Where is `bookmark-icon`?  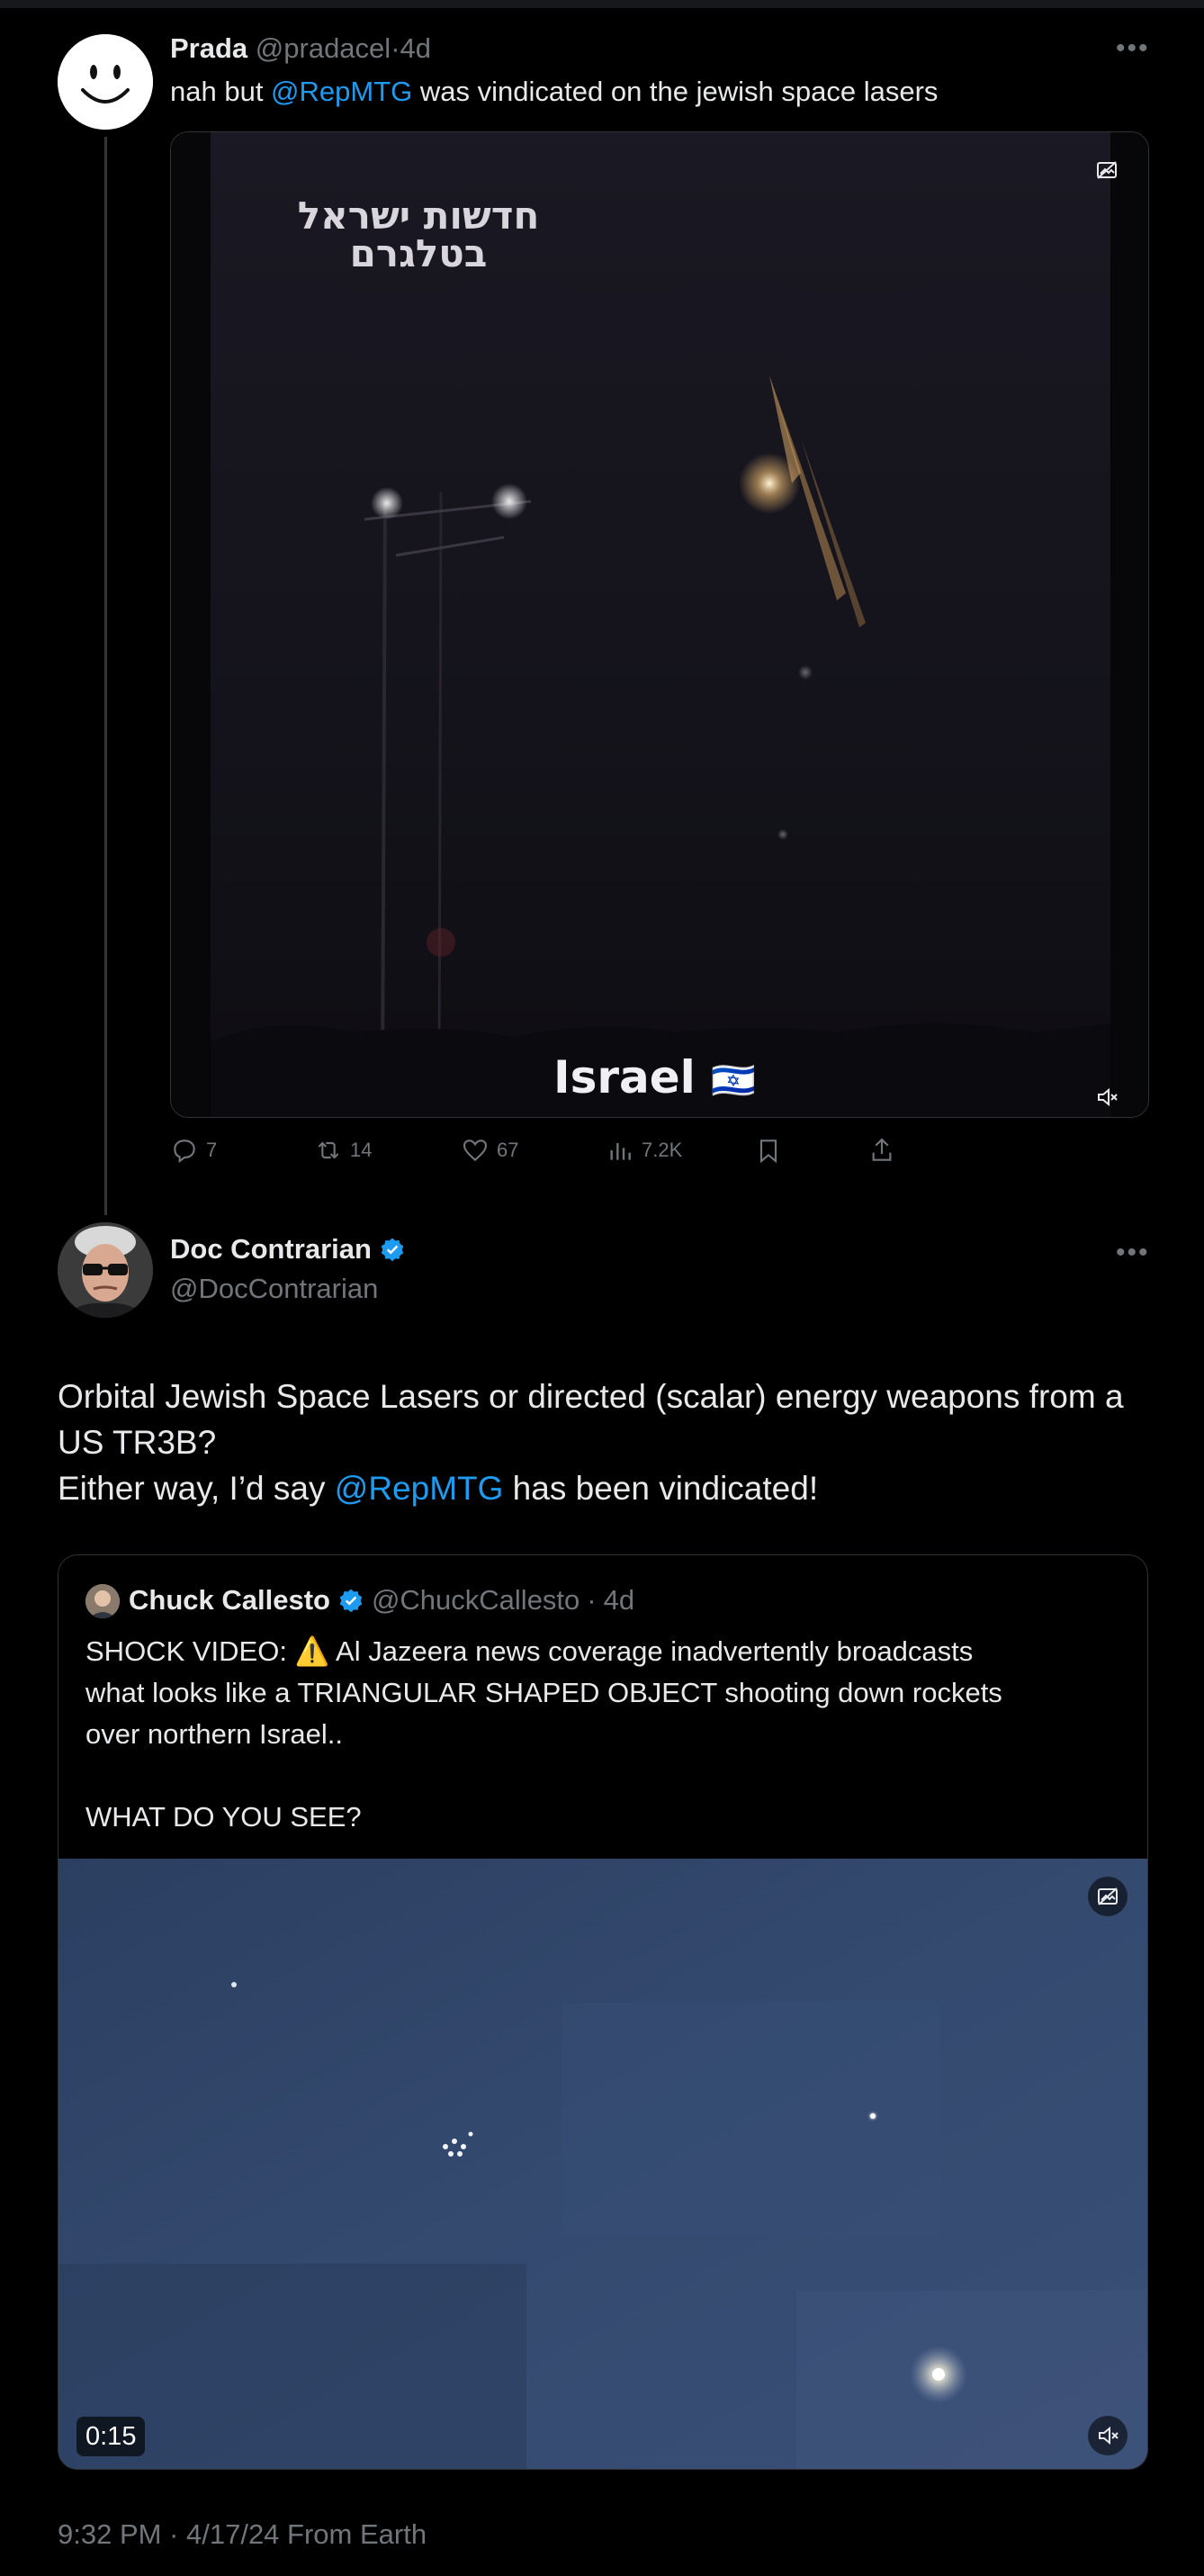 bookmark-icon is located at coordinates (768, 1151).